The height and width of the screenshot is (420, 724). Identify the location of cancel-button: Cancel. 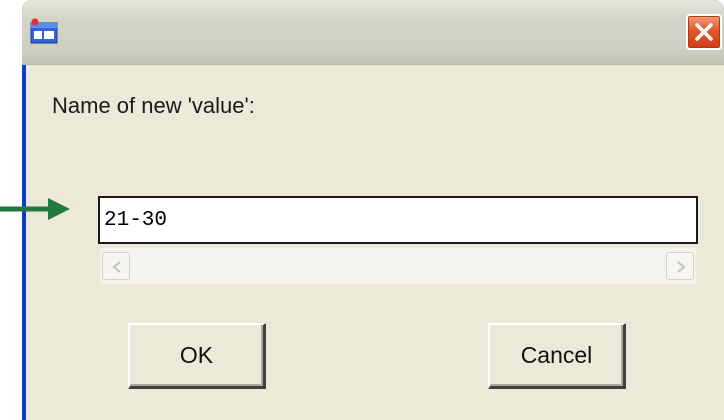
(557, 356).